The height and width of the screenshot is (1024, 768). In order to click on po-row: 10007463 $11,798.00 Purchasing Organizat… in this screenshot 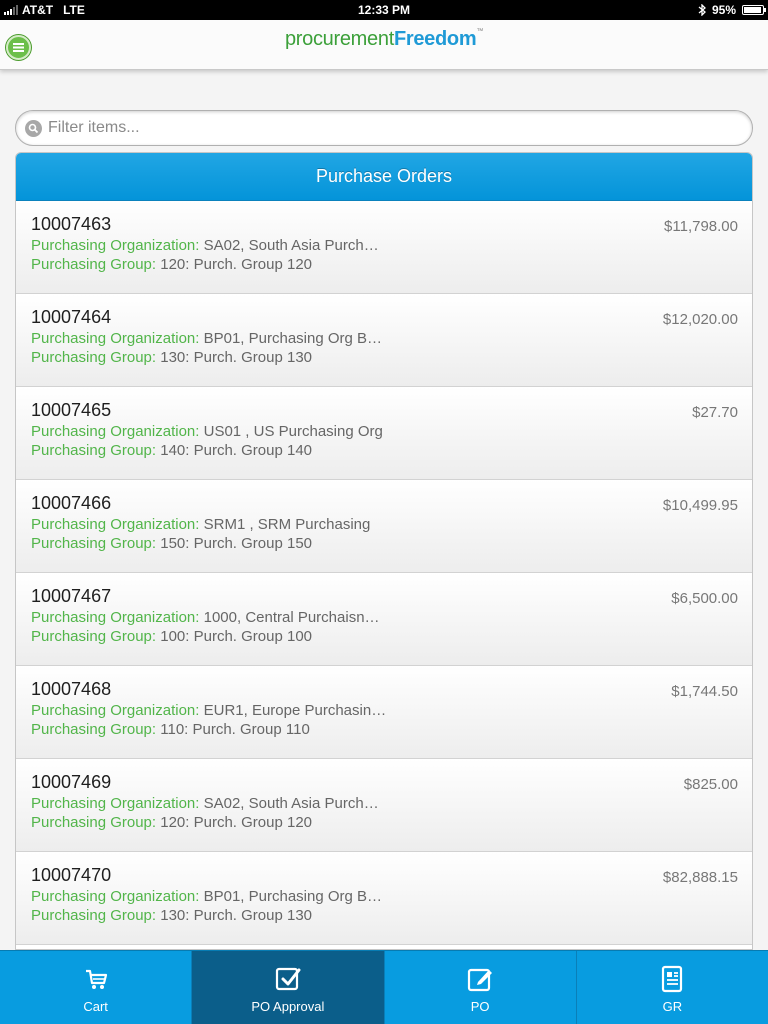, I will do `click(384, 247)`.